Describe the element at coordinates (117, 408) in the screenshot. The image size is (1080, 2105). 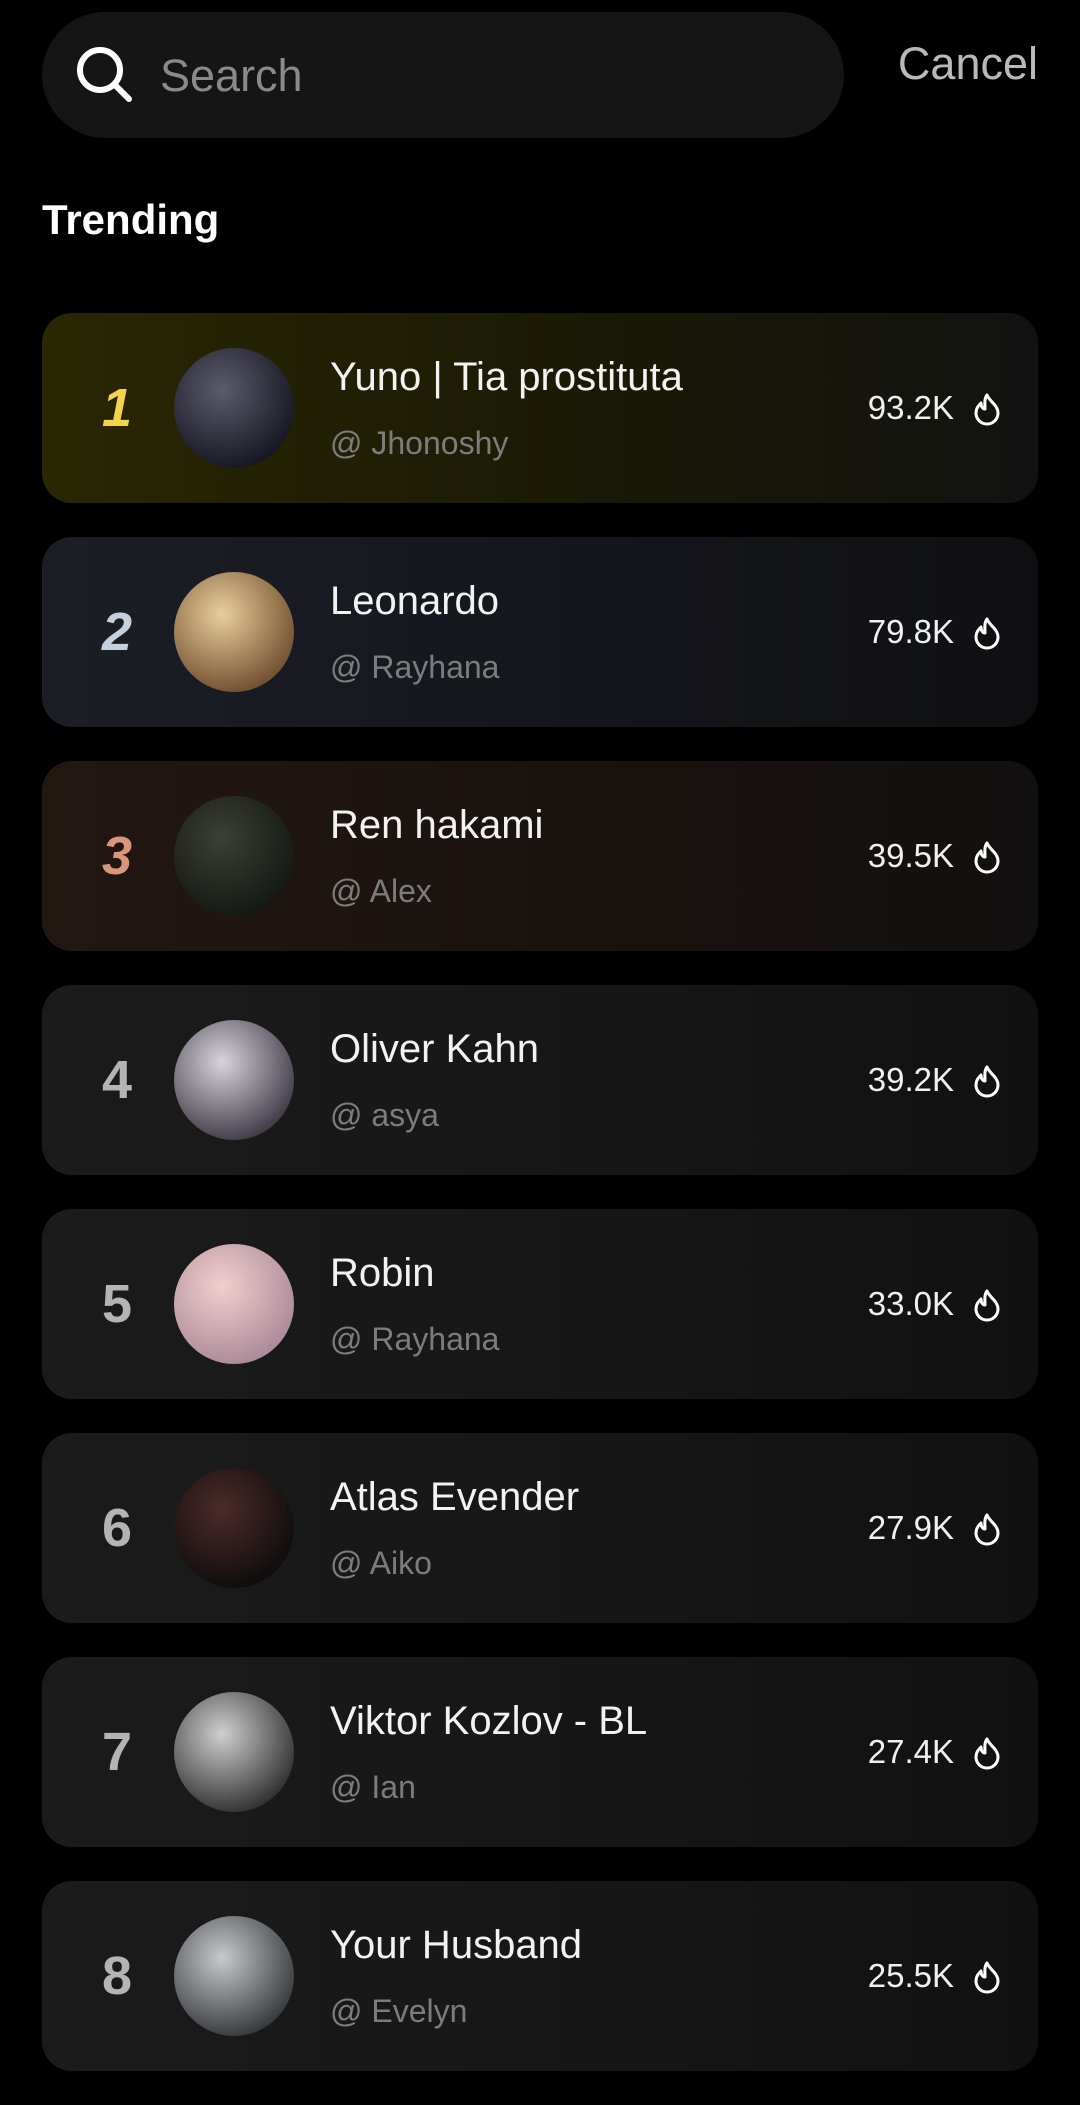
I see `rank-number: 1` at that location.